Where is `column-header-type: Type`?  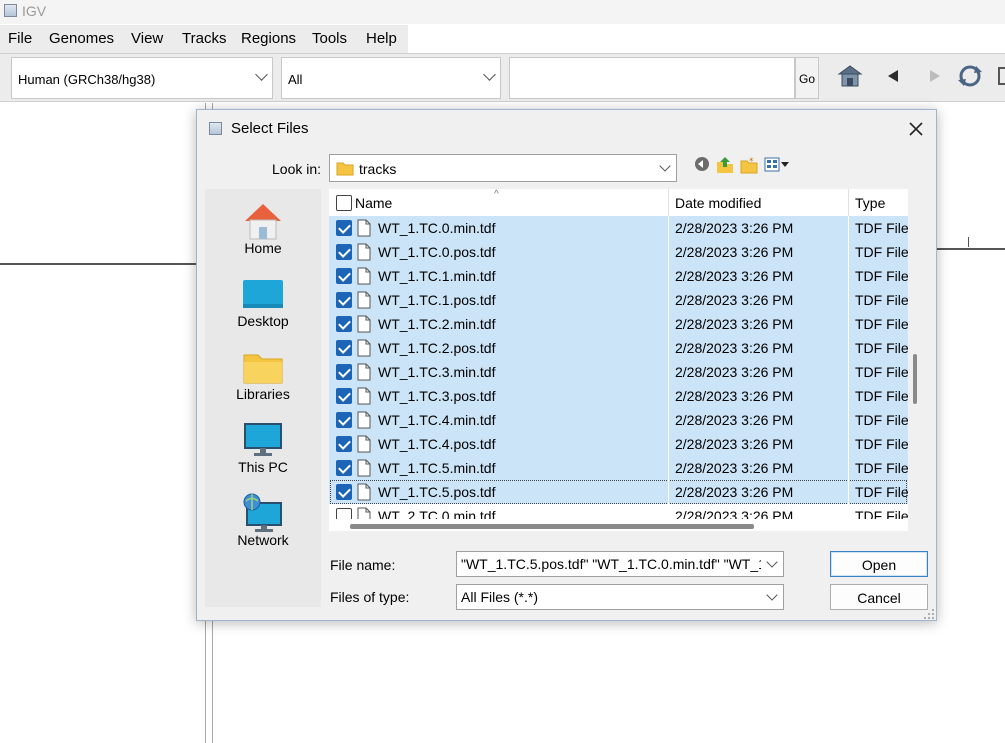
column-header-type: Type is located at coordinates (870, 203).